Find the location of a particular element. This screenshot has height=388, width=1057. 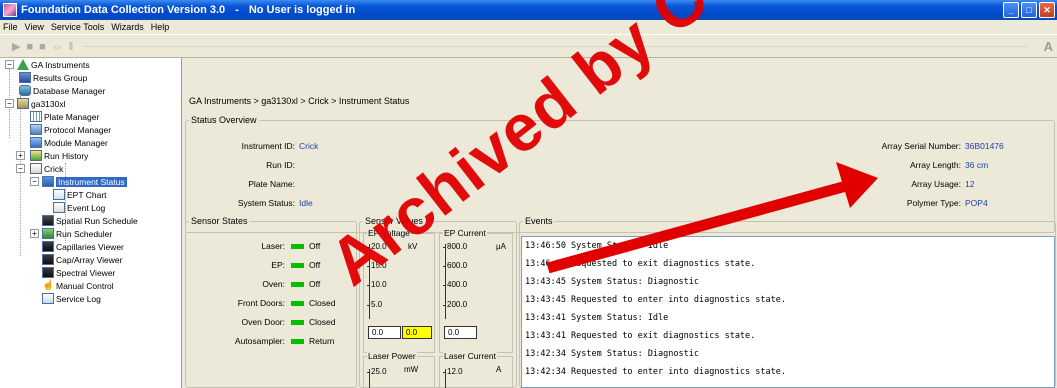

laser-label: Laser: is located at coordinates (273, 246).